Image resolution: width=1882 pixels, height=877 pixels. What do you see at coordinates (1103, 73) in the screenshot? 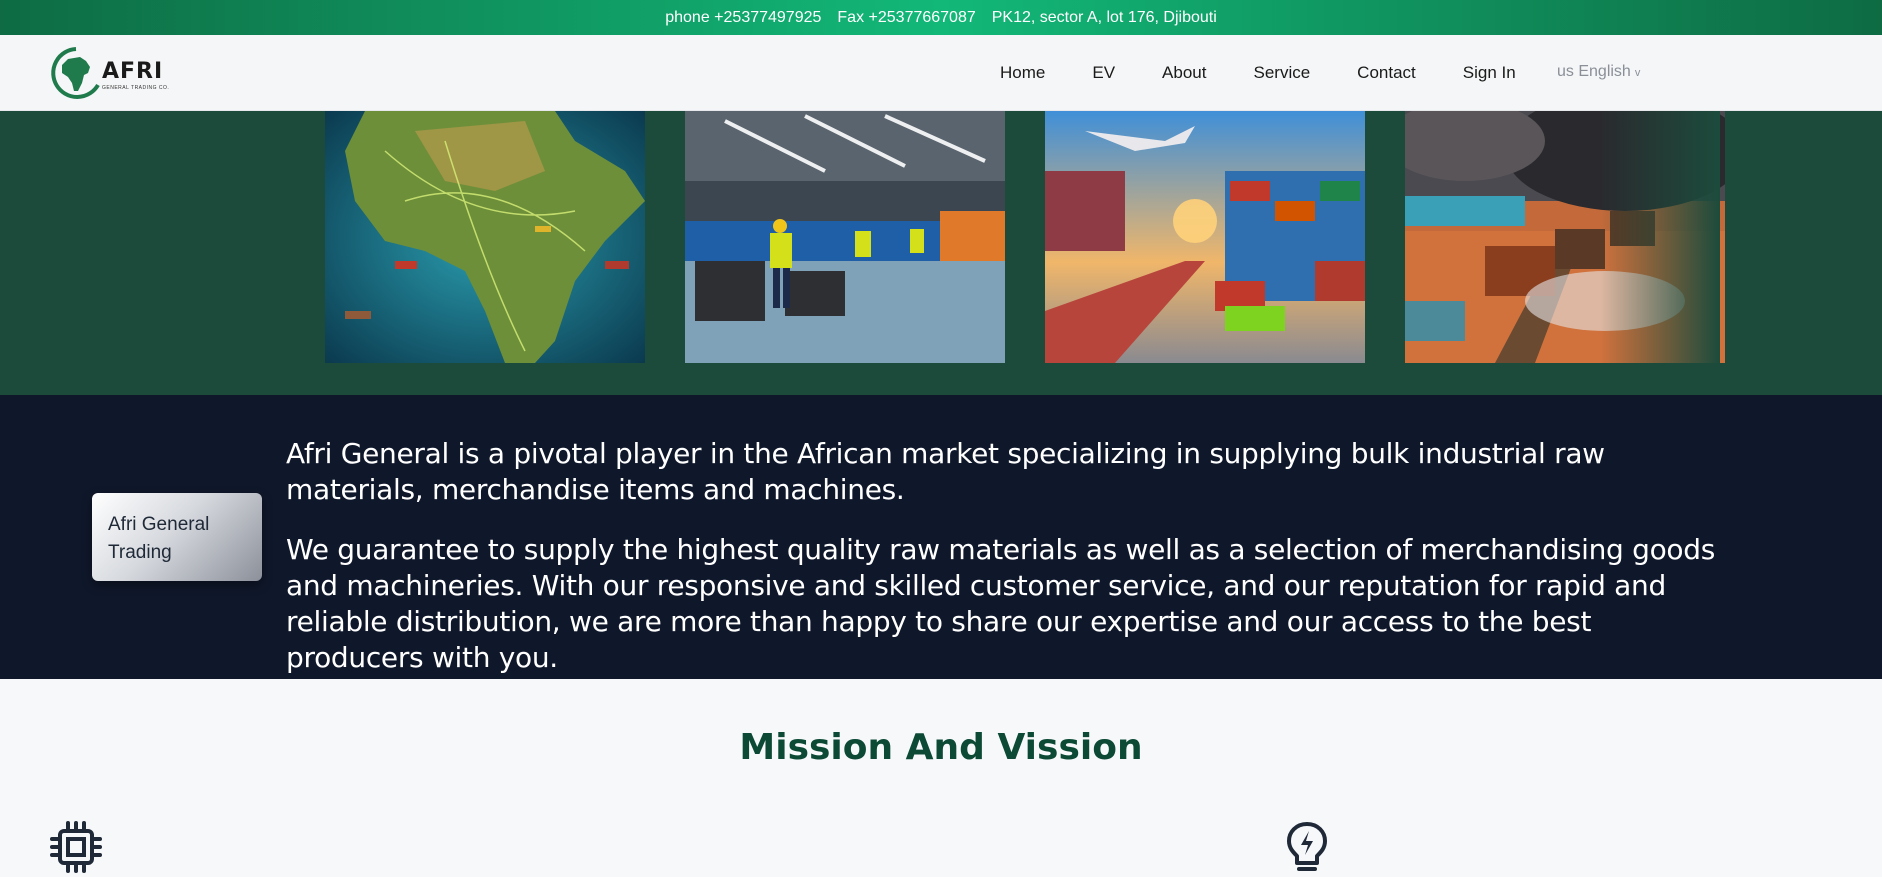
I see `nav-item-ev: EV` at bounding box center [1103, 73].